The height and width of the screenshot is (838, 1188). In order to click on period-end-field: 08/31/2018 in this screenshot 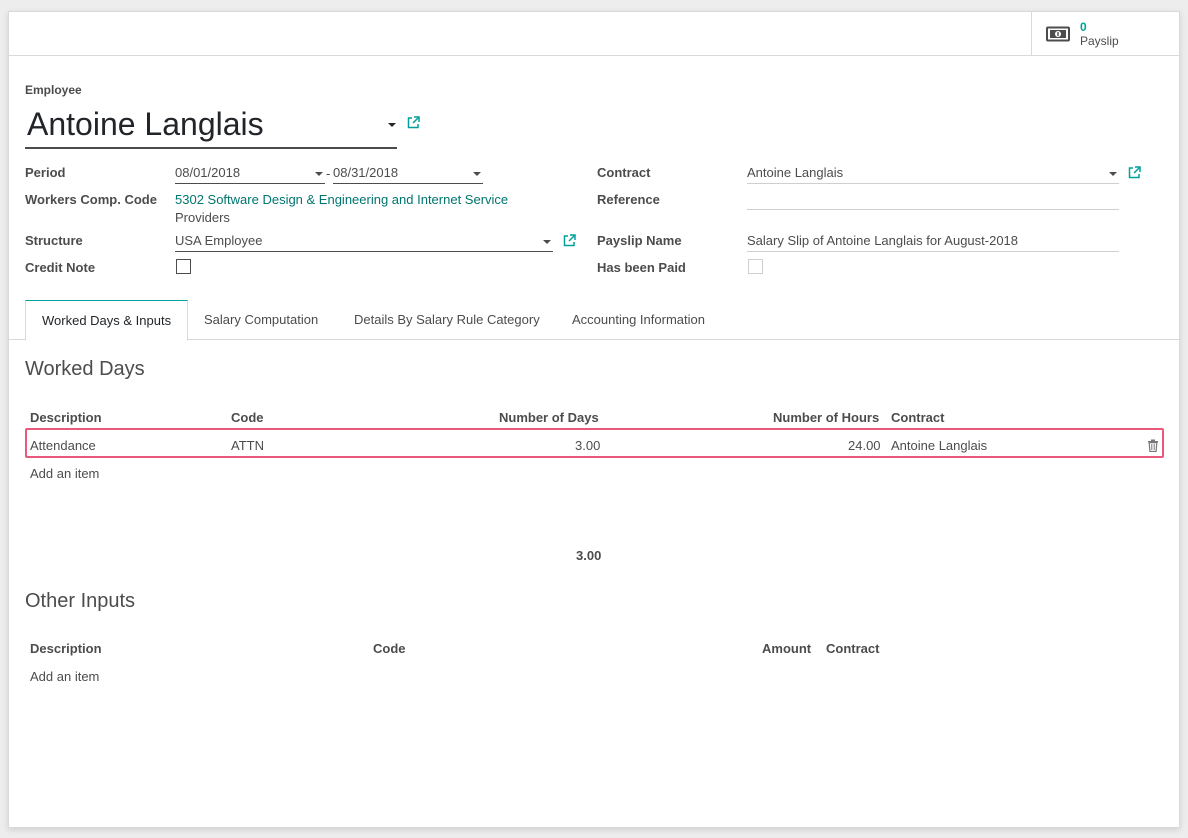, I will do `click(408, 174)`.